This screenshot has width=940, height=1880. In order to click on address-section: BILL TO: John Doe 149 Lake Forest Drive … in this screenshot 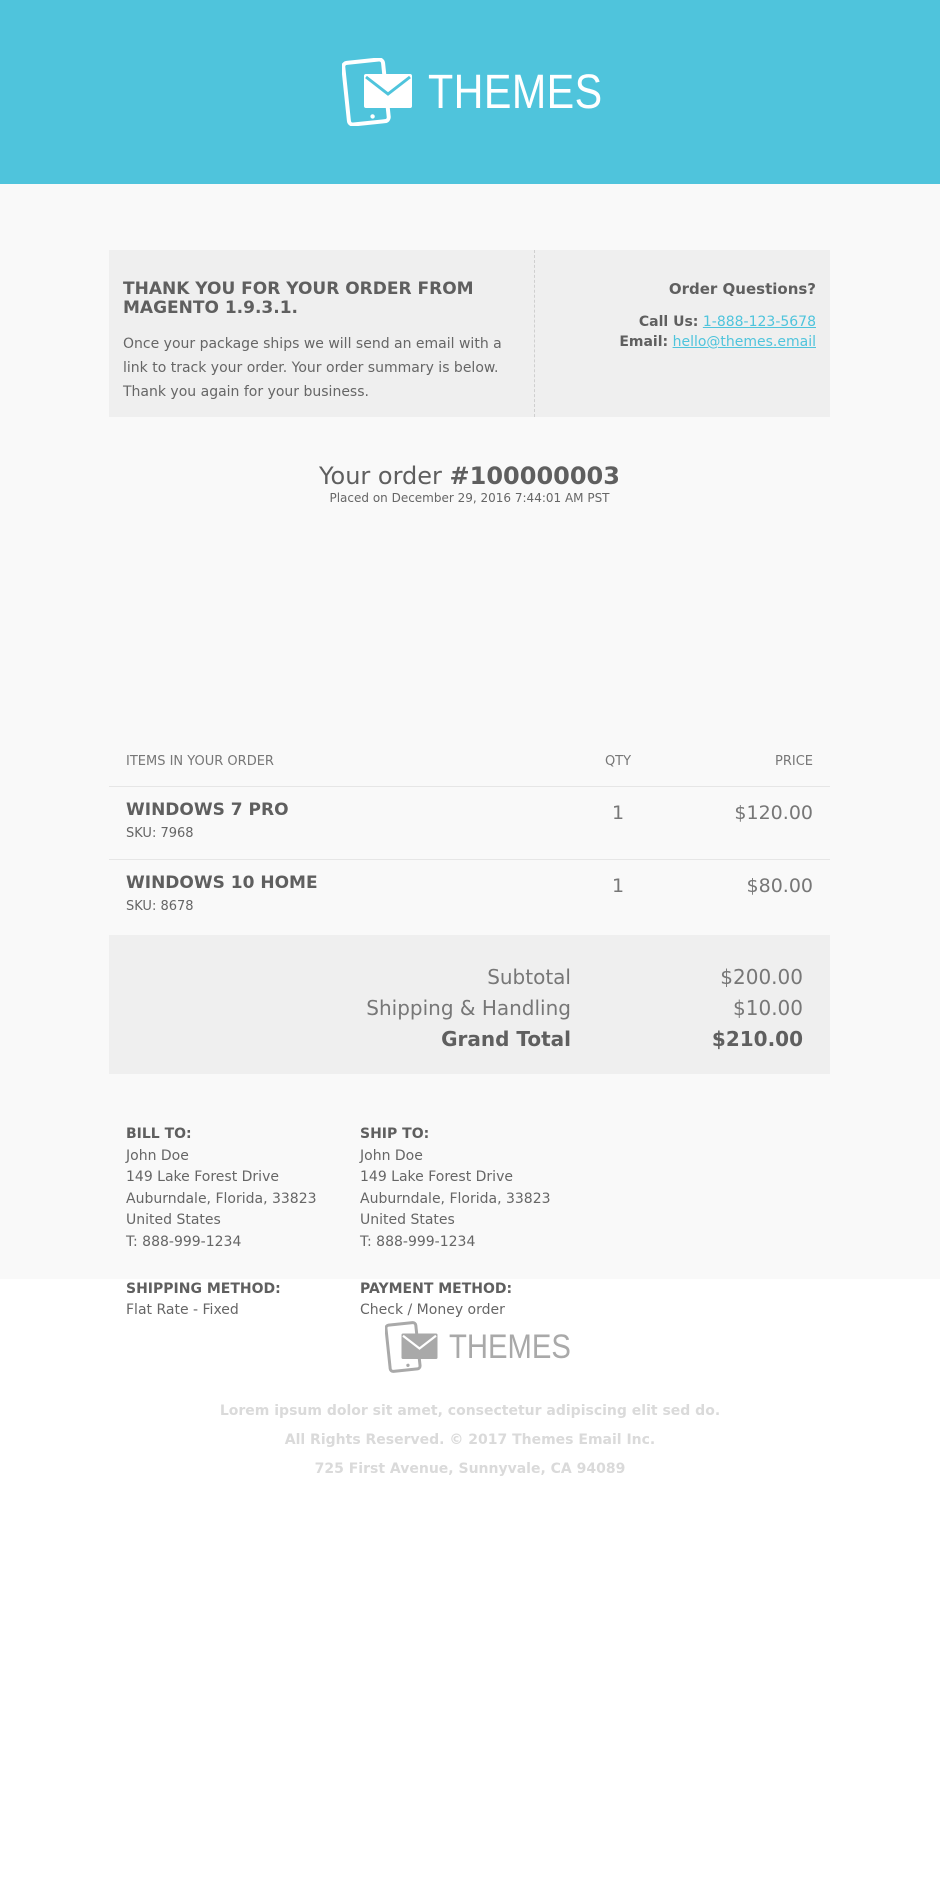, I will do `click(426, 1223)`.